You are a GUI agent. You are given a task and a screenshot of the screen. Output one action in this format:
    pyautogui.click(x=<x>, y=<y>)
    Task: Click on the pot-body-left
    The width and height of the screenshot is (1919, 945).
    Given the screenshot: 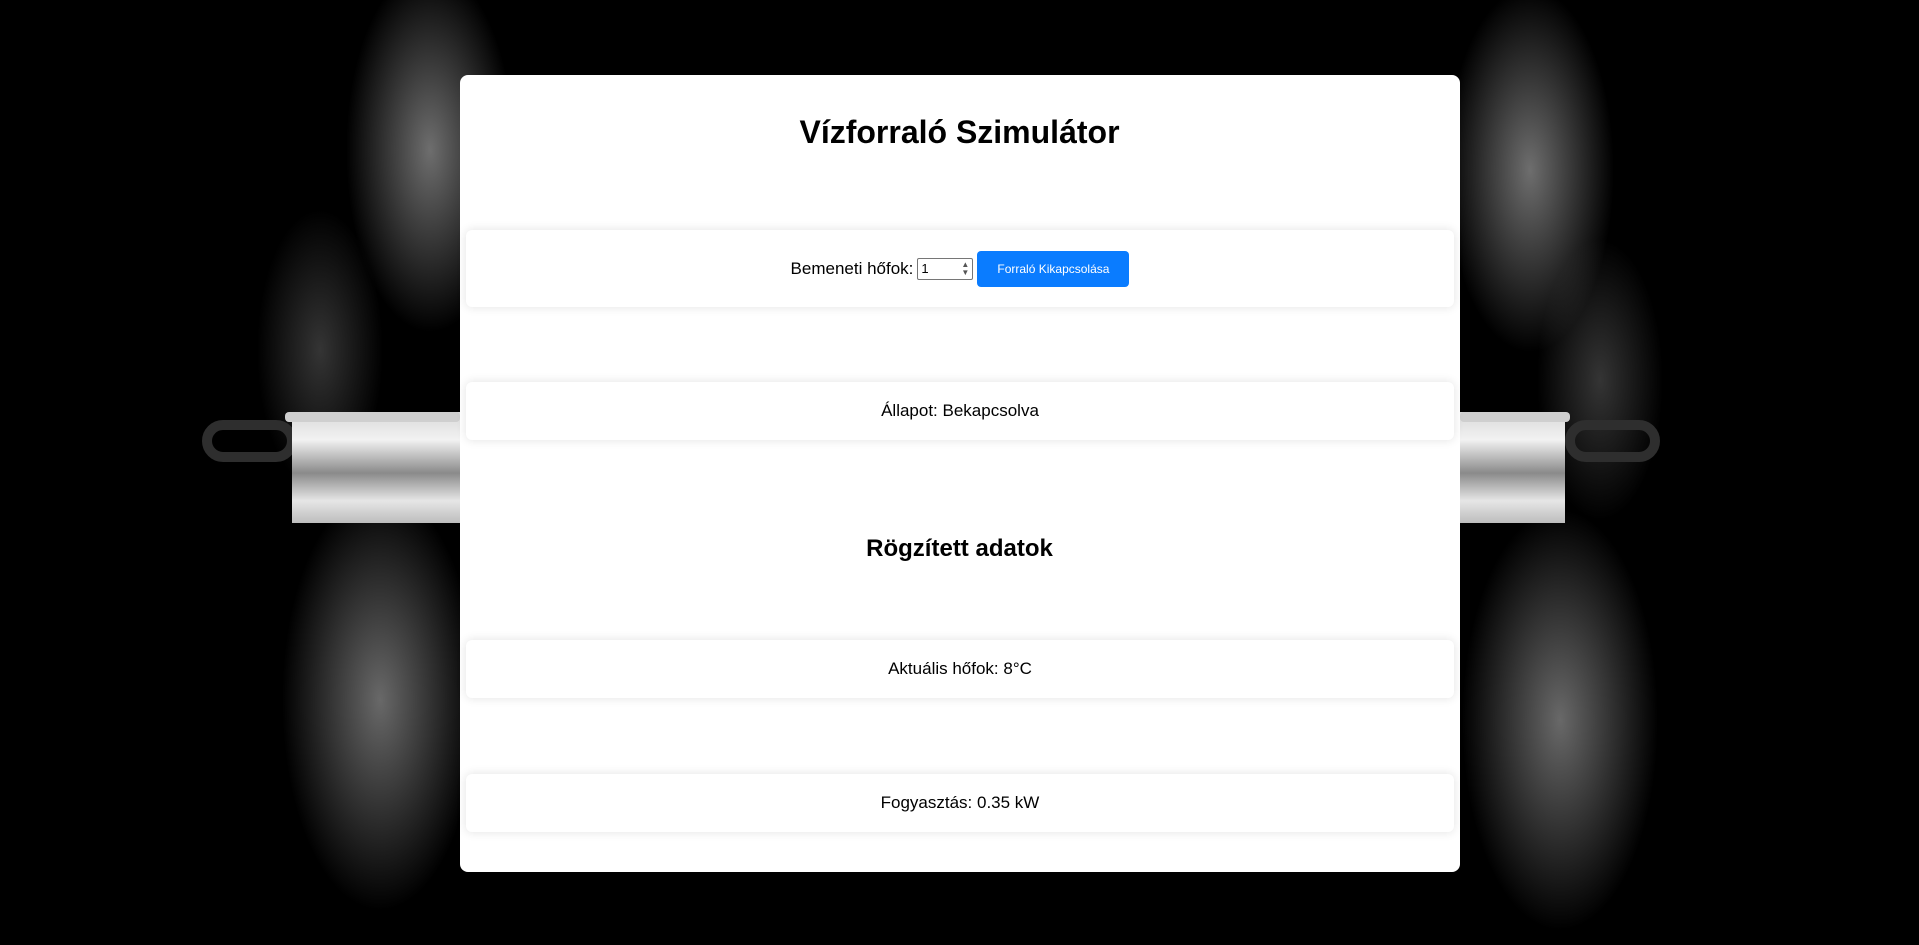 What is the action you would take?
    pyautogui.click(x=376, y=467)
    